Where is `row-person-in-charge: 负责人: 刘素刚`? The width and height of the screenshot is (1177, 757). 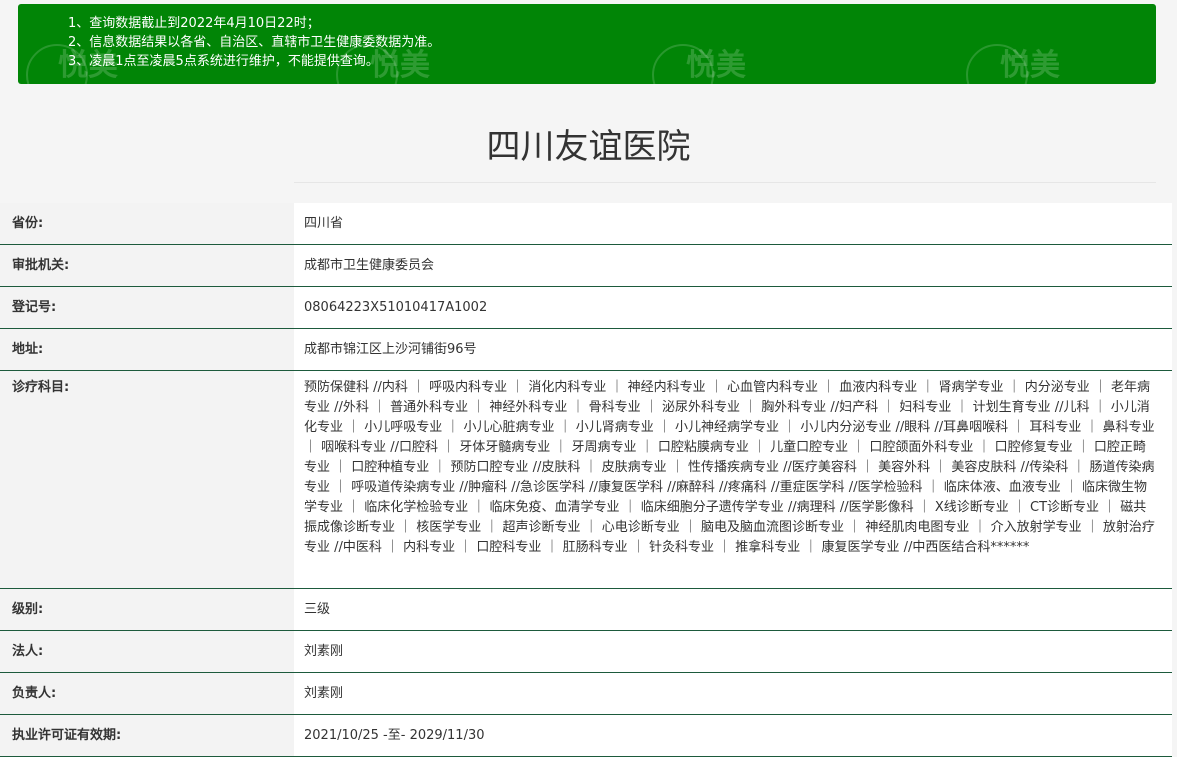
row-person-in-charge: 负责人: 刘素刚 is located at coordinates (586, 693).